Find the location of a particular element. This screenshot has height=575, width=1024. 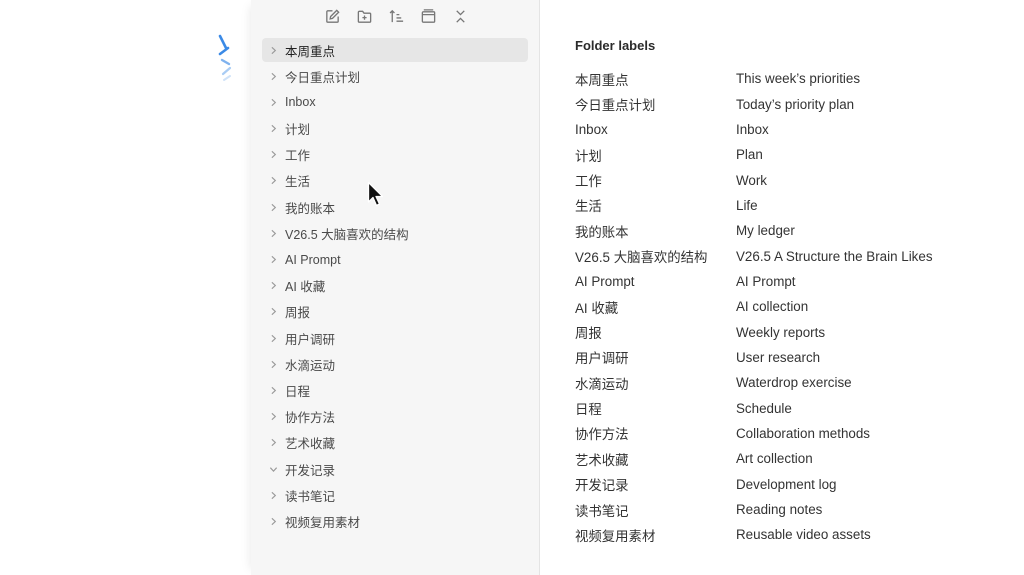

sidebar-folder-item: AI Prompt is located at coordinates (395, 260).